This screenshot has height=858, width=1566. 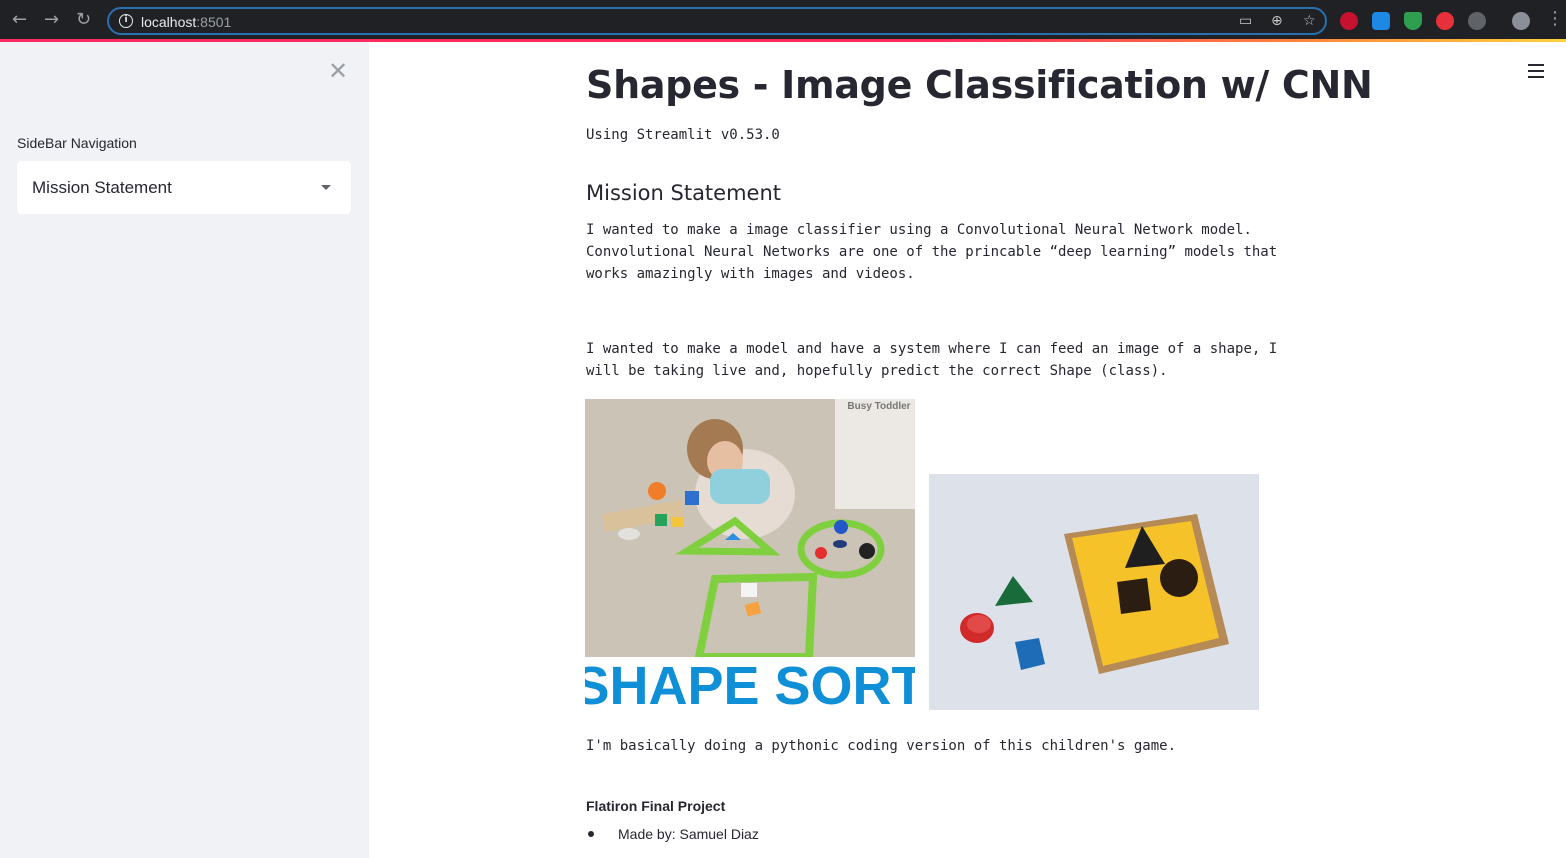 I want to click on bookmark-star-icon: ☆, so click(x=1309, y=21).